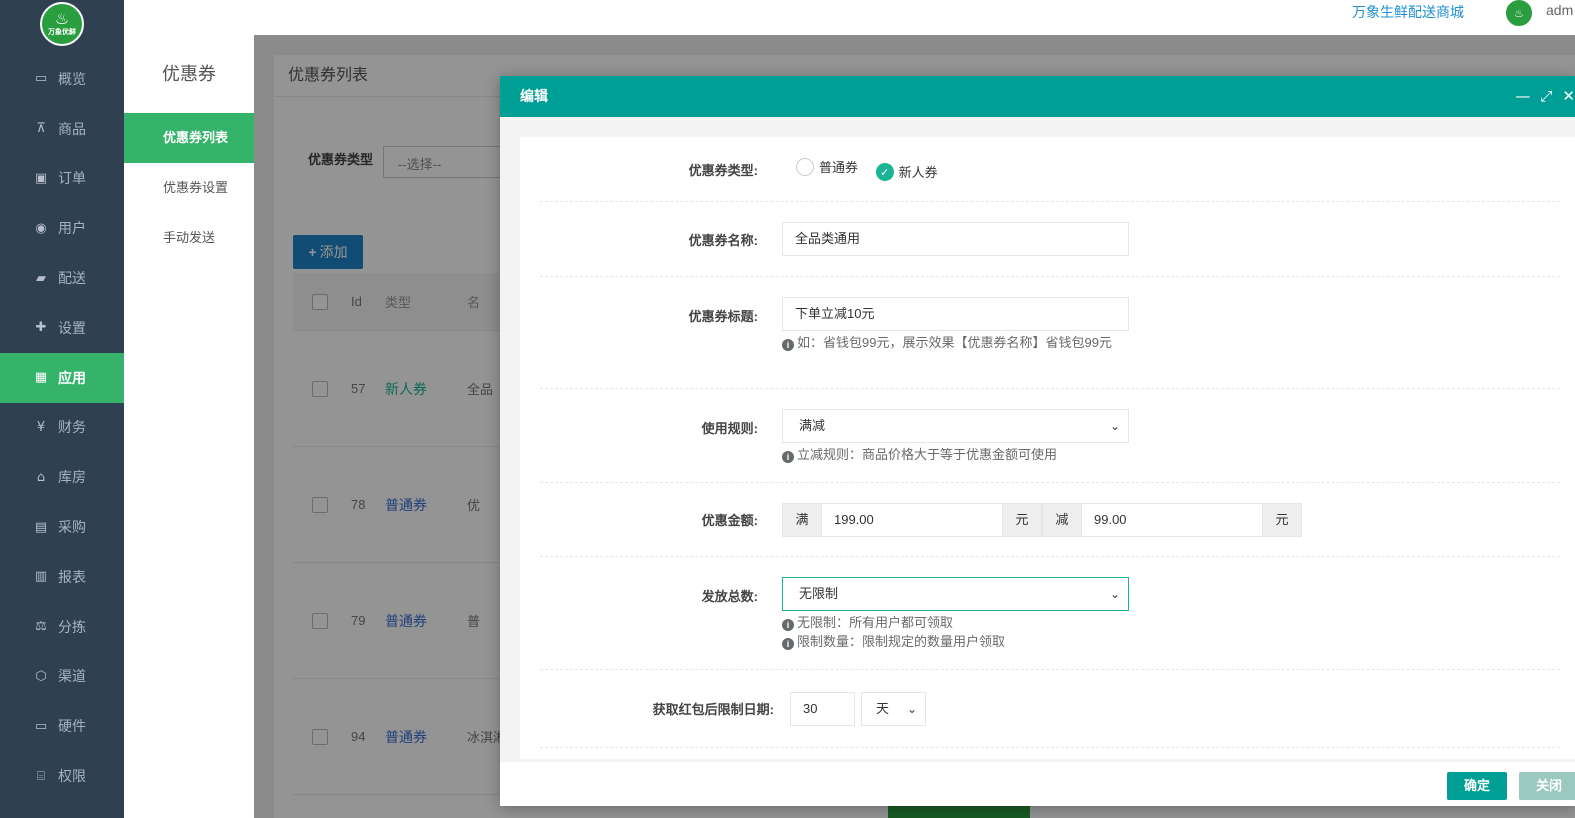 The image size is (1575, 818). Describe the element at coordinates (802, 519) in the screenshot. I see `full-prefix-addon: 满` at that location.